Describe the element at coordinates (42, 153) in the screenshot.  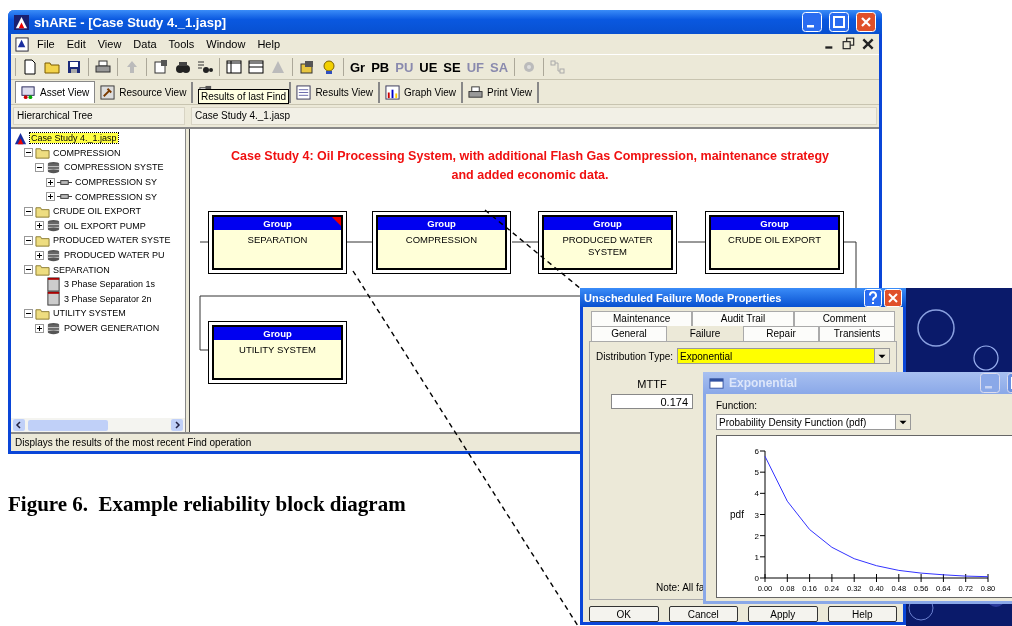
I see `folder-icon` at that location.